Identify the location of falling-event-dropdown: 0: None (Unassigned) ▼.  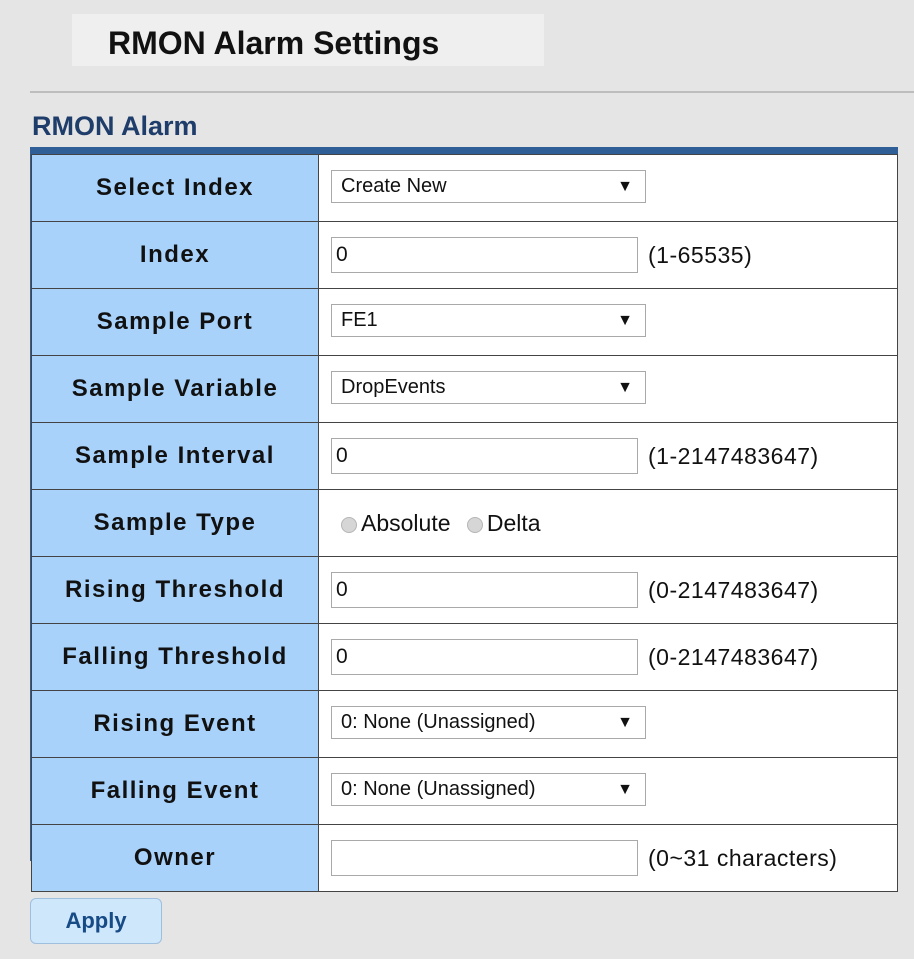
(488, 789).